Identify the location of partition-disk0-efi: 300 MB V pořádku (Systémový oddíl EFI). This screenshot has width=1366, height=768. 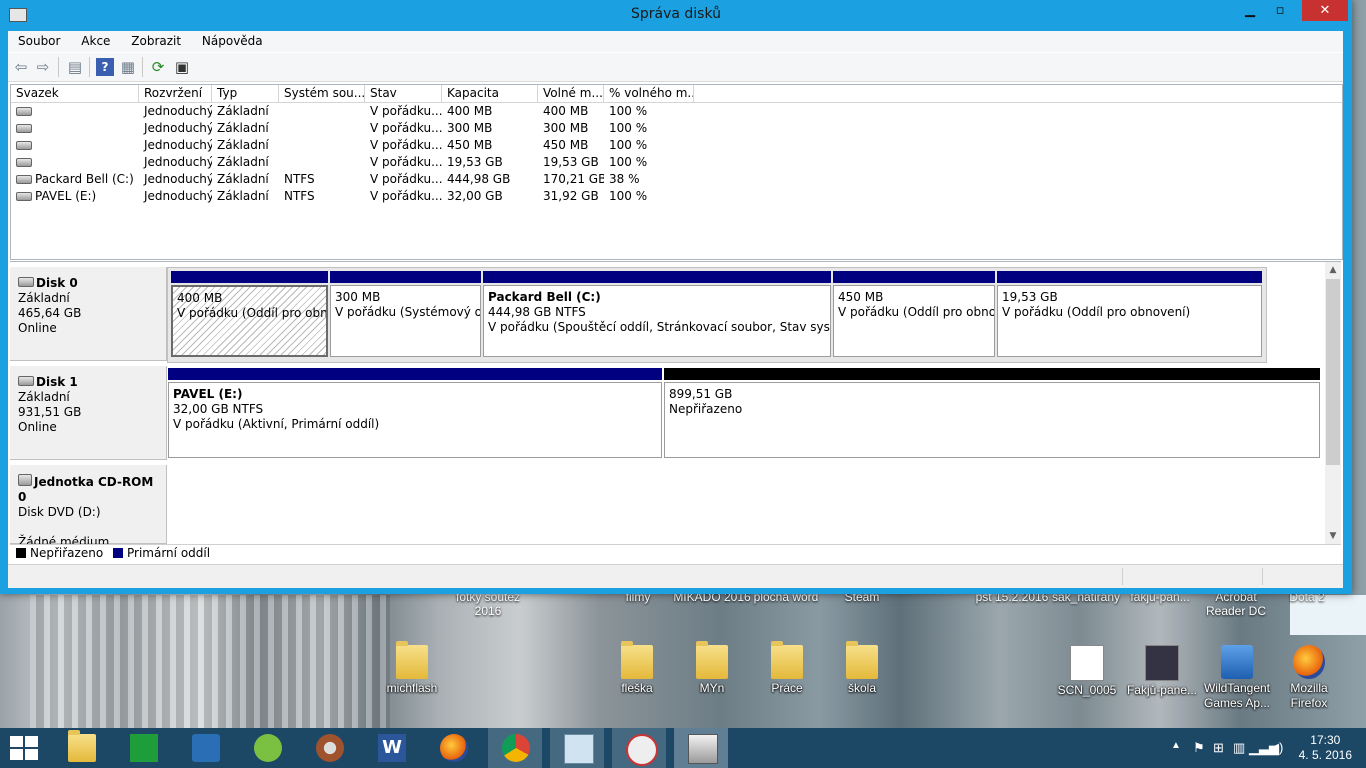
(405, 314).